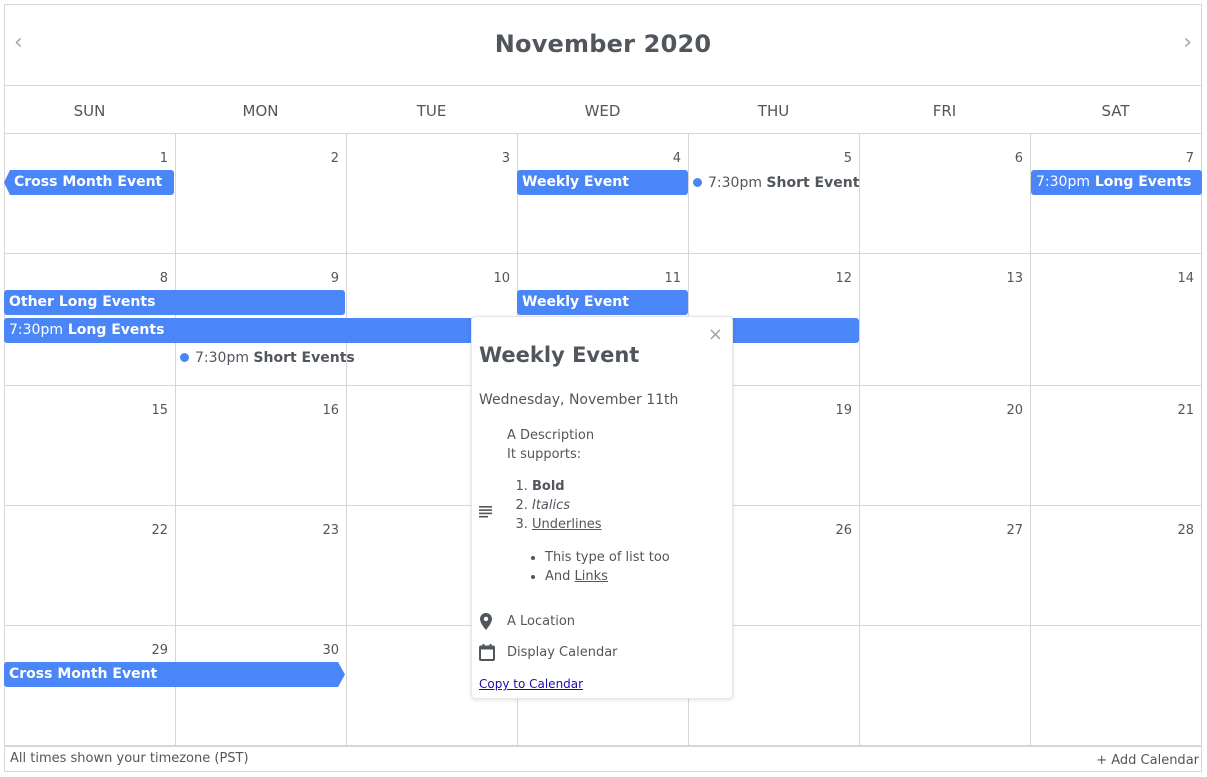 Image resolution: width=1207 pixels, height=777 pixels. Describe the element at coordinates (941, 530) in the screenshot. I see `day-number: 27` at that location.